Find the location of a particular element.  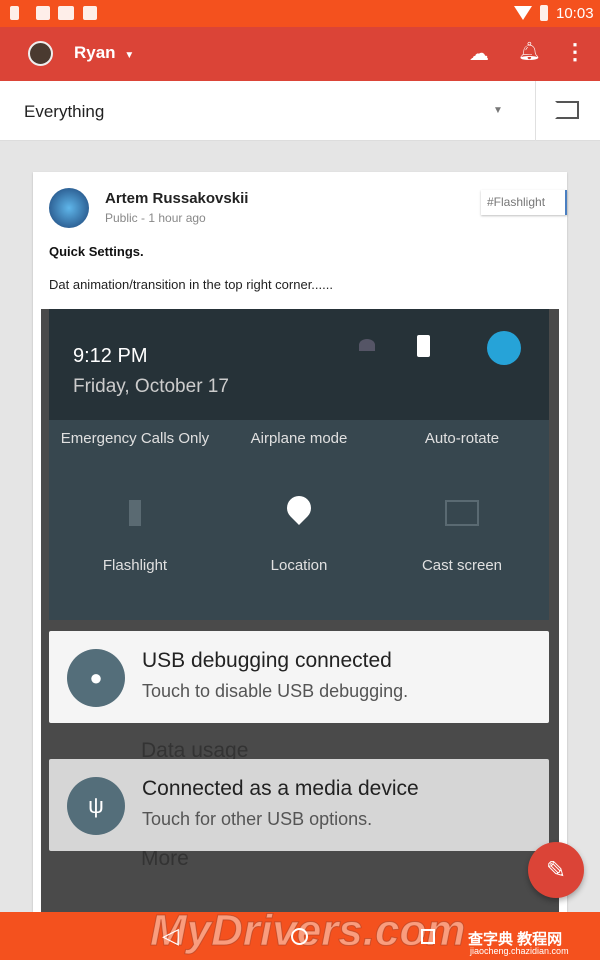

more-vert-icon: ⋮ is located at coordinates (575, 52).